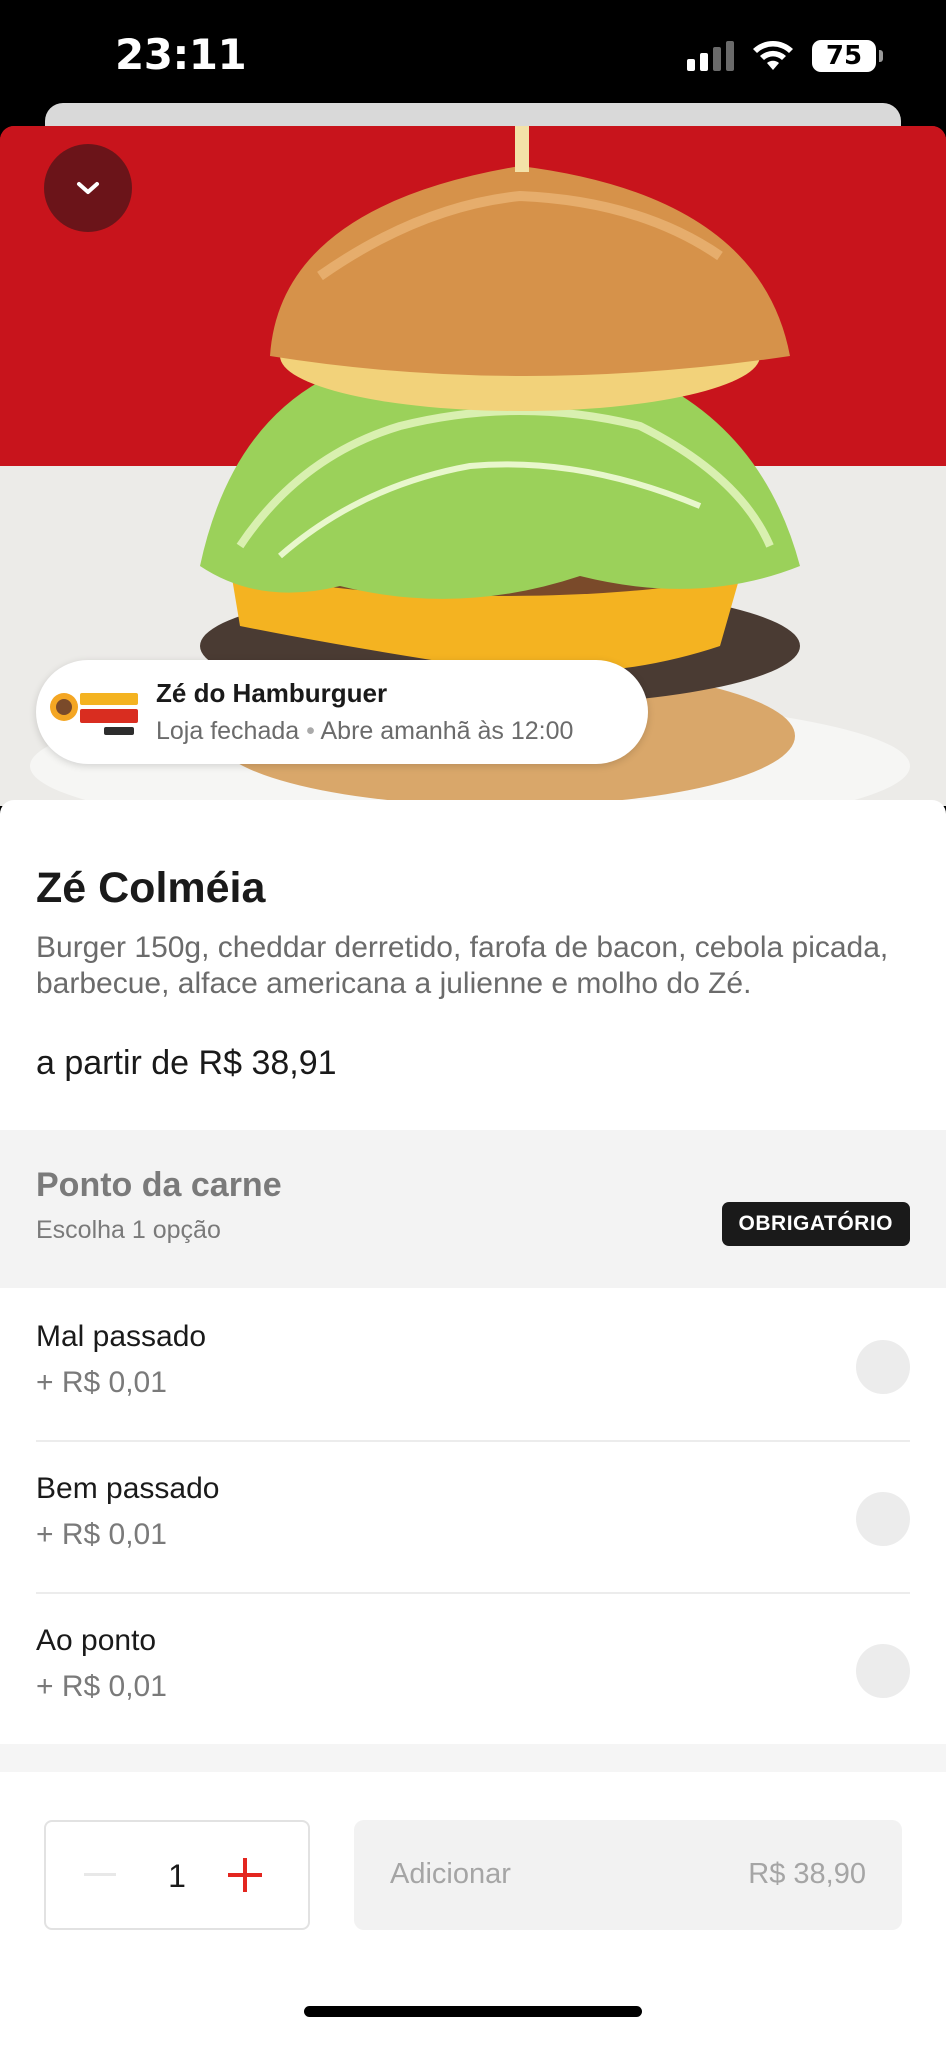  Describe the element at coordinates (807, 1874) in the screenshot. I see `add-total: R$ 38,90` at that location.